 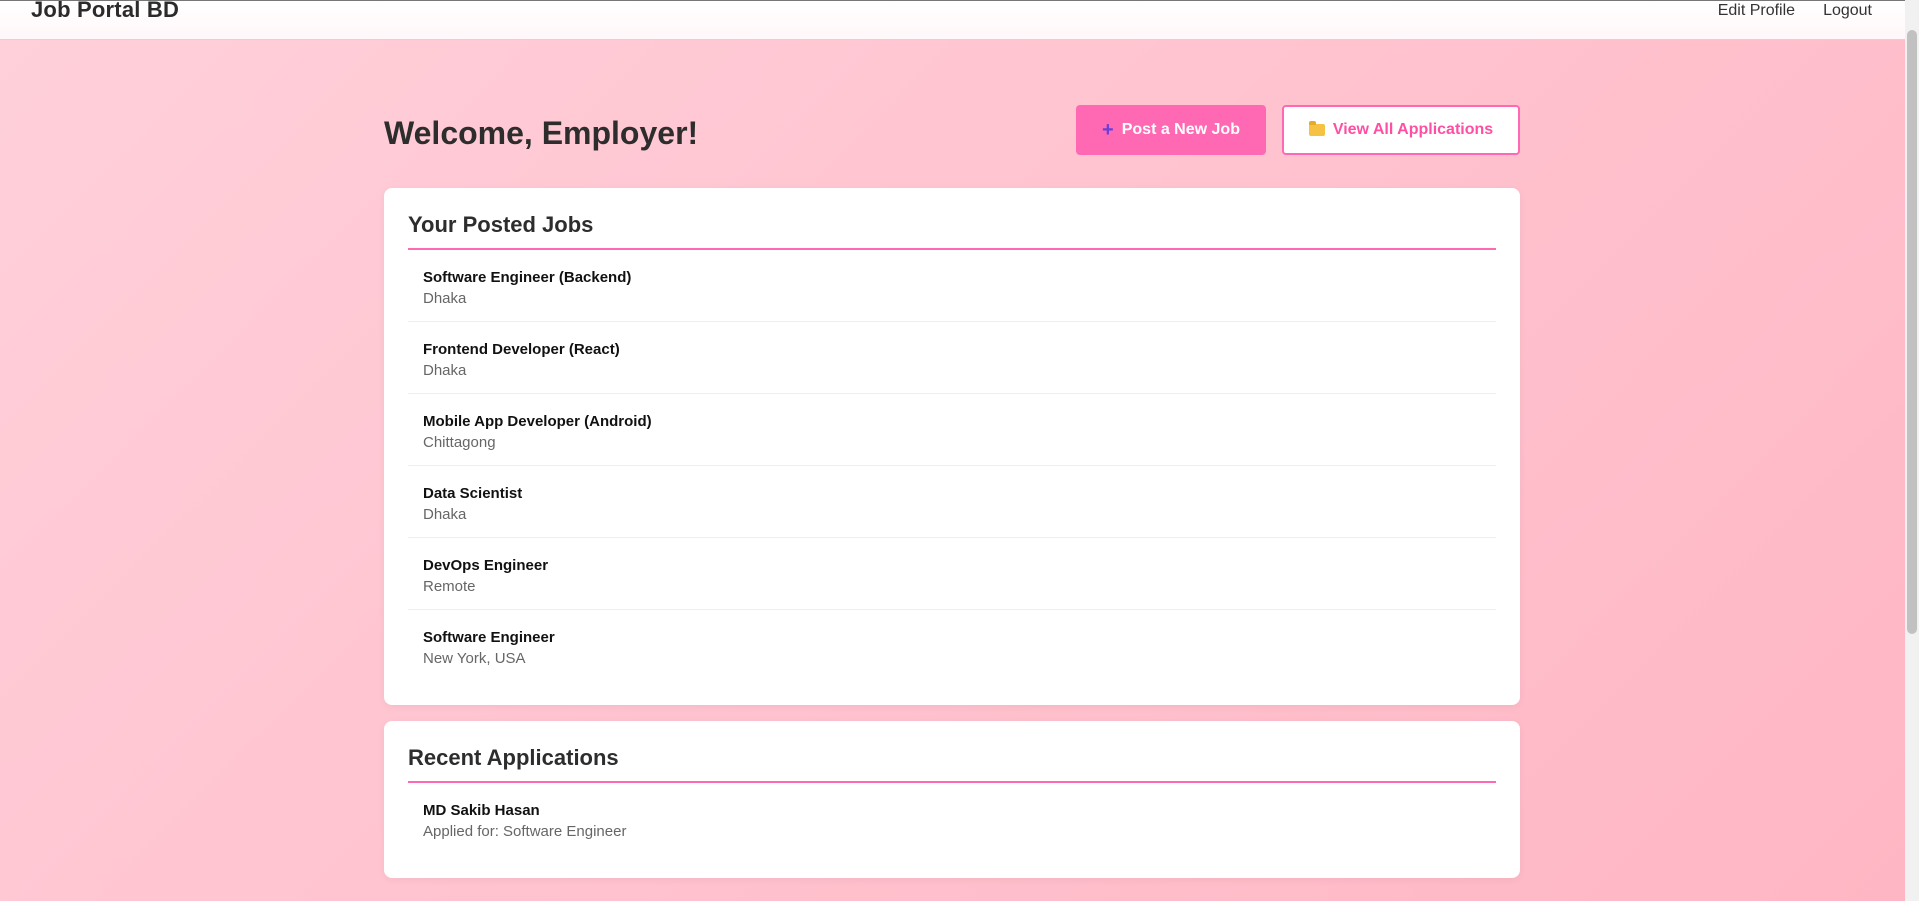 What do you see at coordinates (459, 442) in the screenshot?
I see `job-location: Chittagong` at bounding box center [459, 442].